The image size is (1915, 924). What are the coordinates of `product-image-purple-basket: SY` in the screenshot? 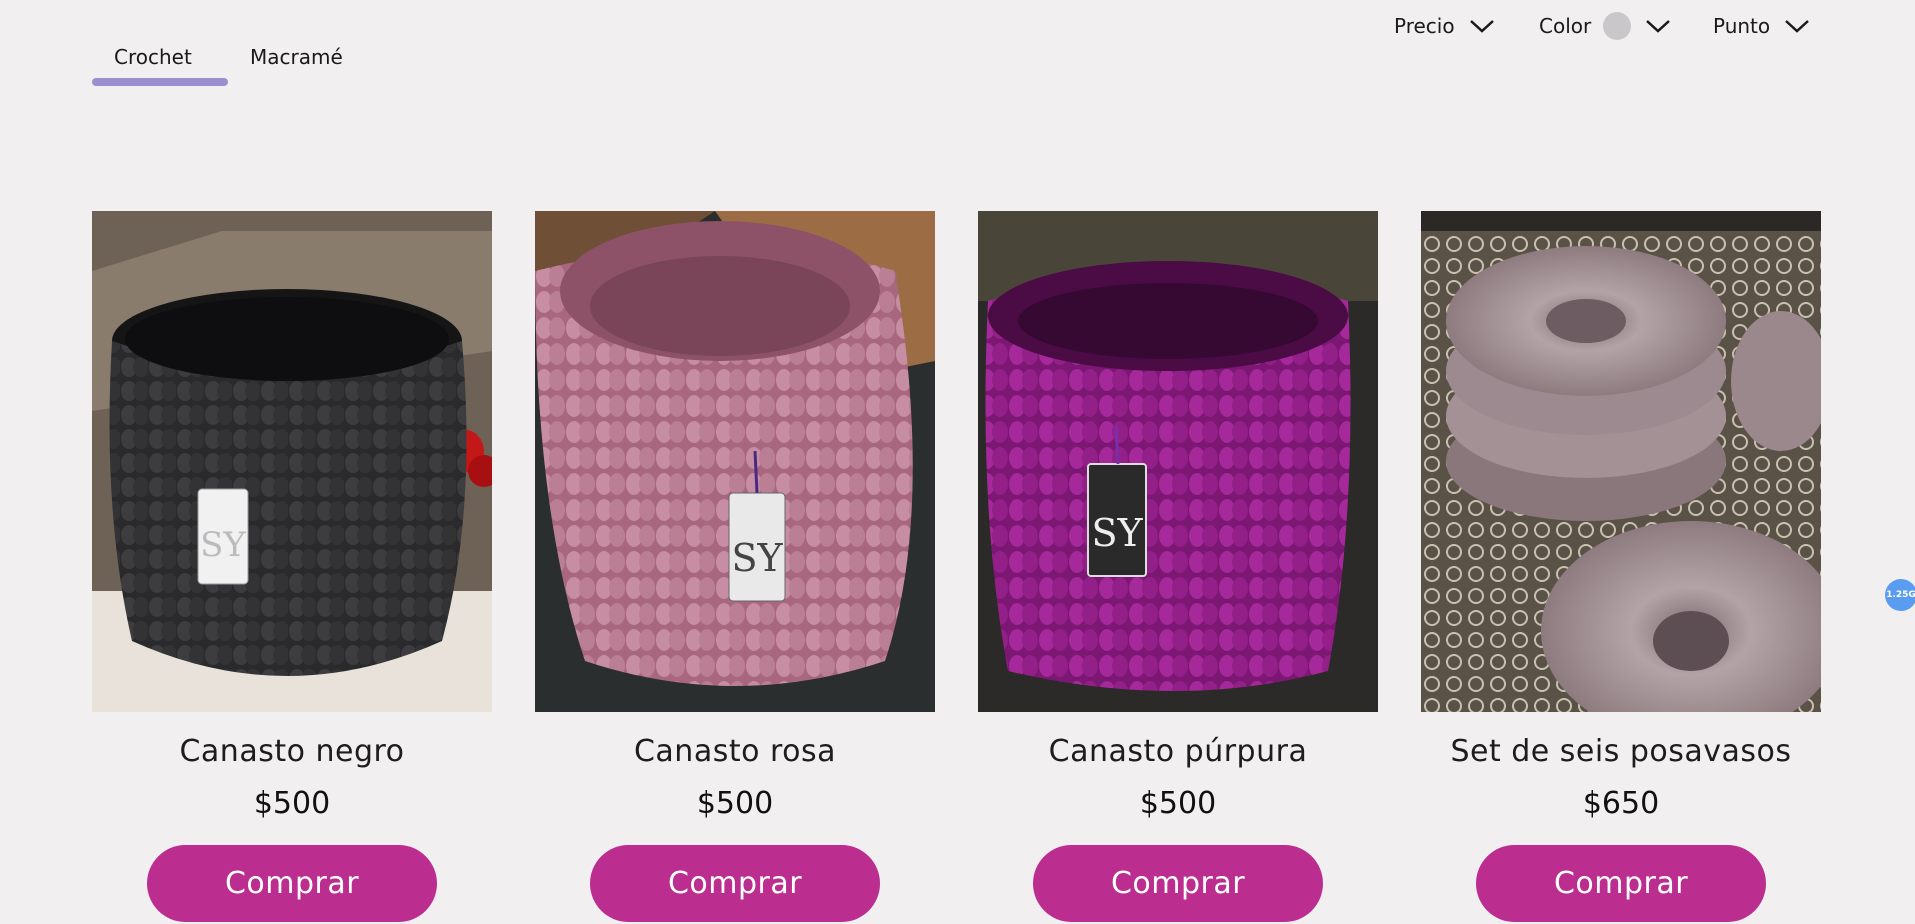 It's located at (1178, 461).